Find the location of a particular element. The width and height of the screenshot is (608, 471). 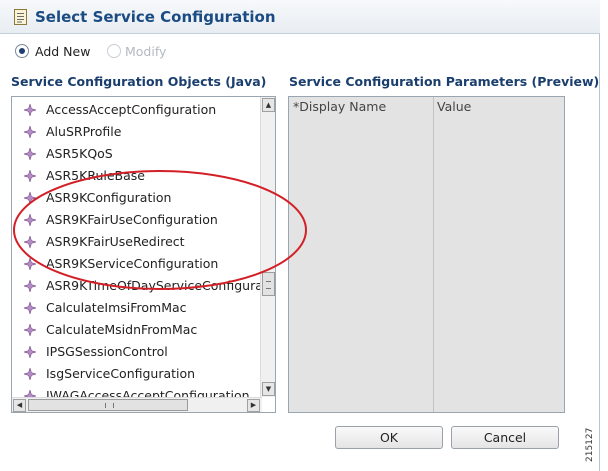

list-item: ASR9KTimeOfDayServiceConfiguration is located at coordinates (143, 286).